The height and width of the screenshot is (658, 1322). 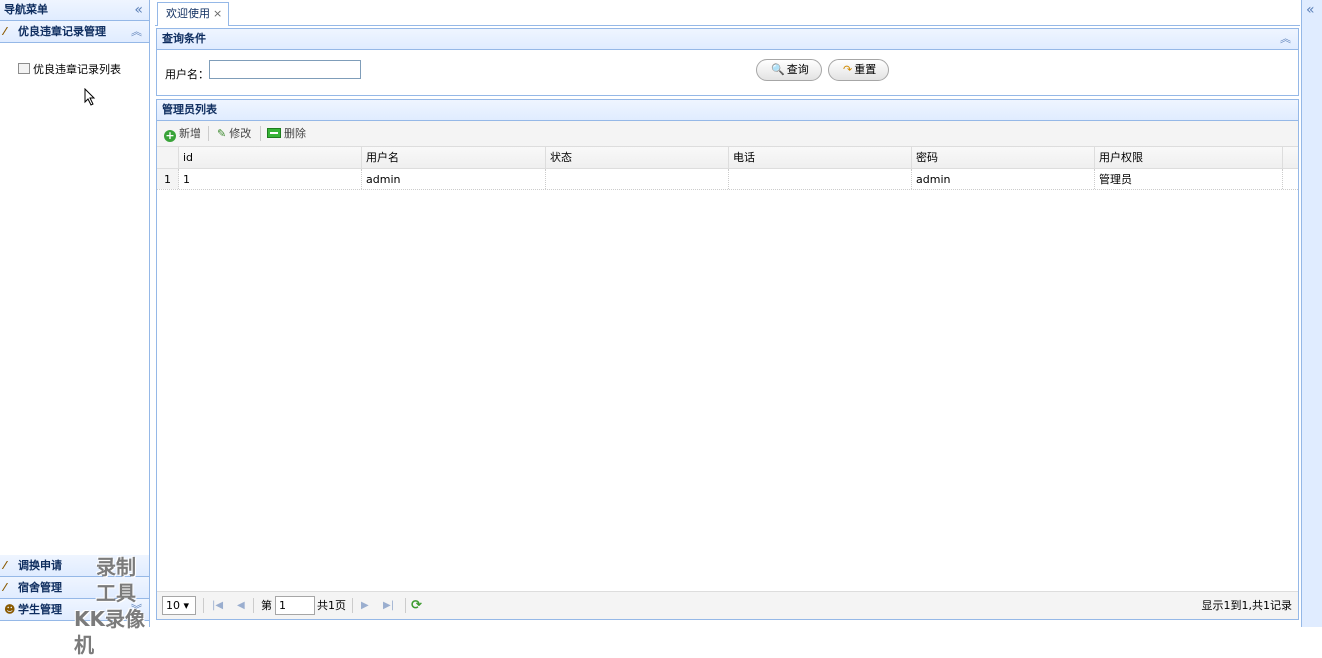 What do you see at coordinates (74, 309) in the screenshot?
I see `nav-section-body` at bounding box center [74, 309].